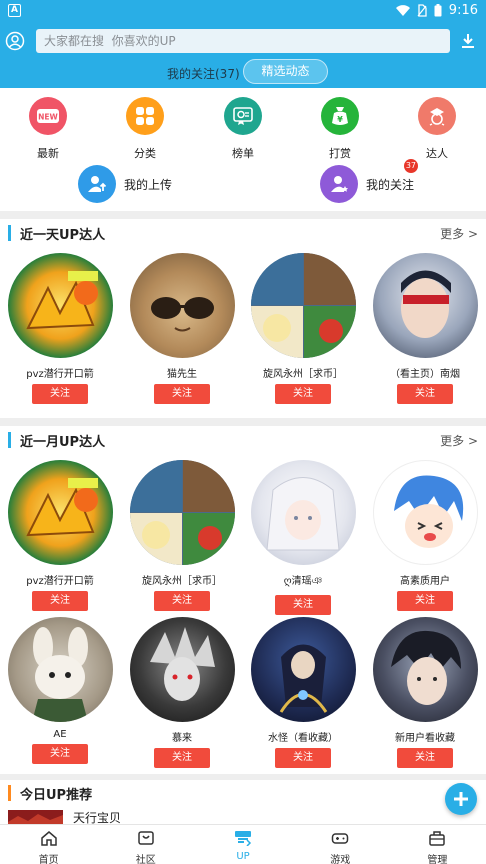 This screenshot has width=486, height=864. I want to click on up-card: 慕来 关注, so click(182, 692).